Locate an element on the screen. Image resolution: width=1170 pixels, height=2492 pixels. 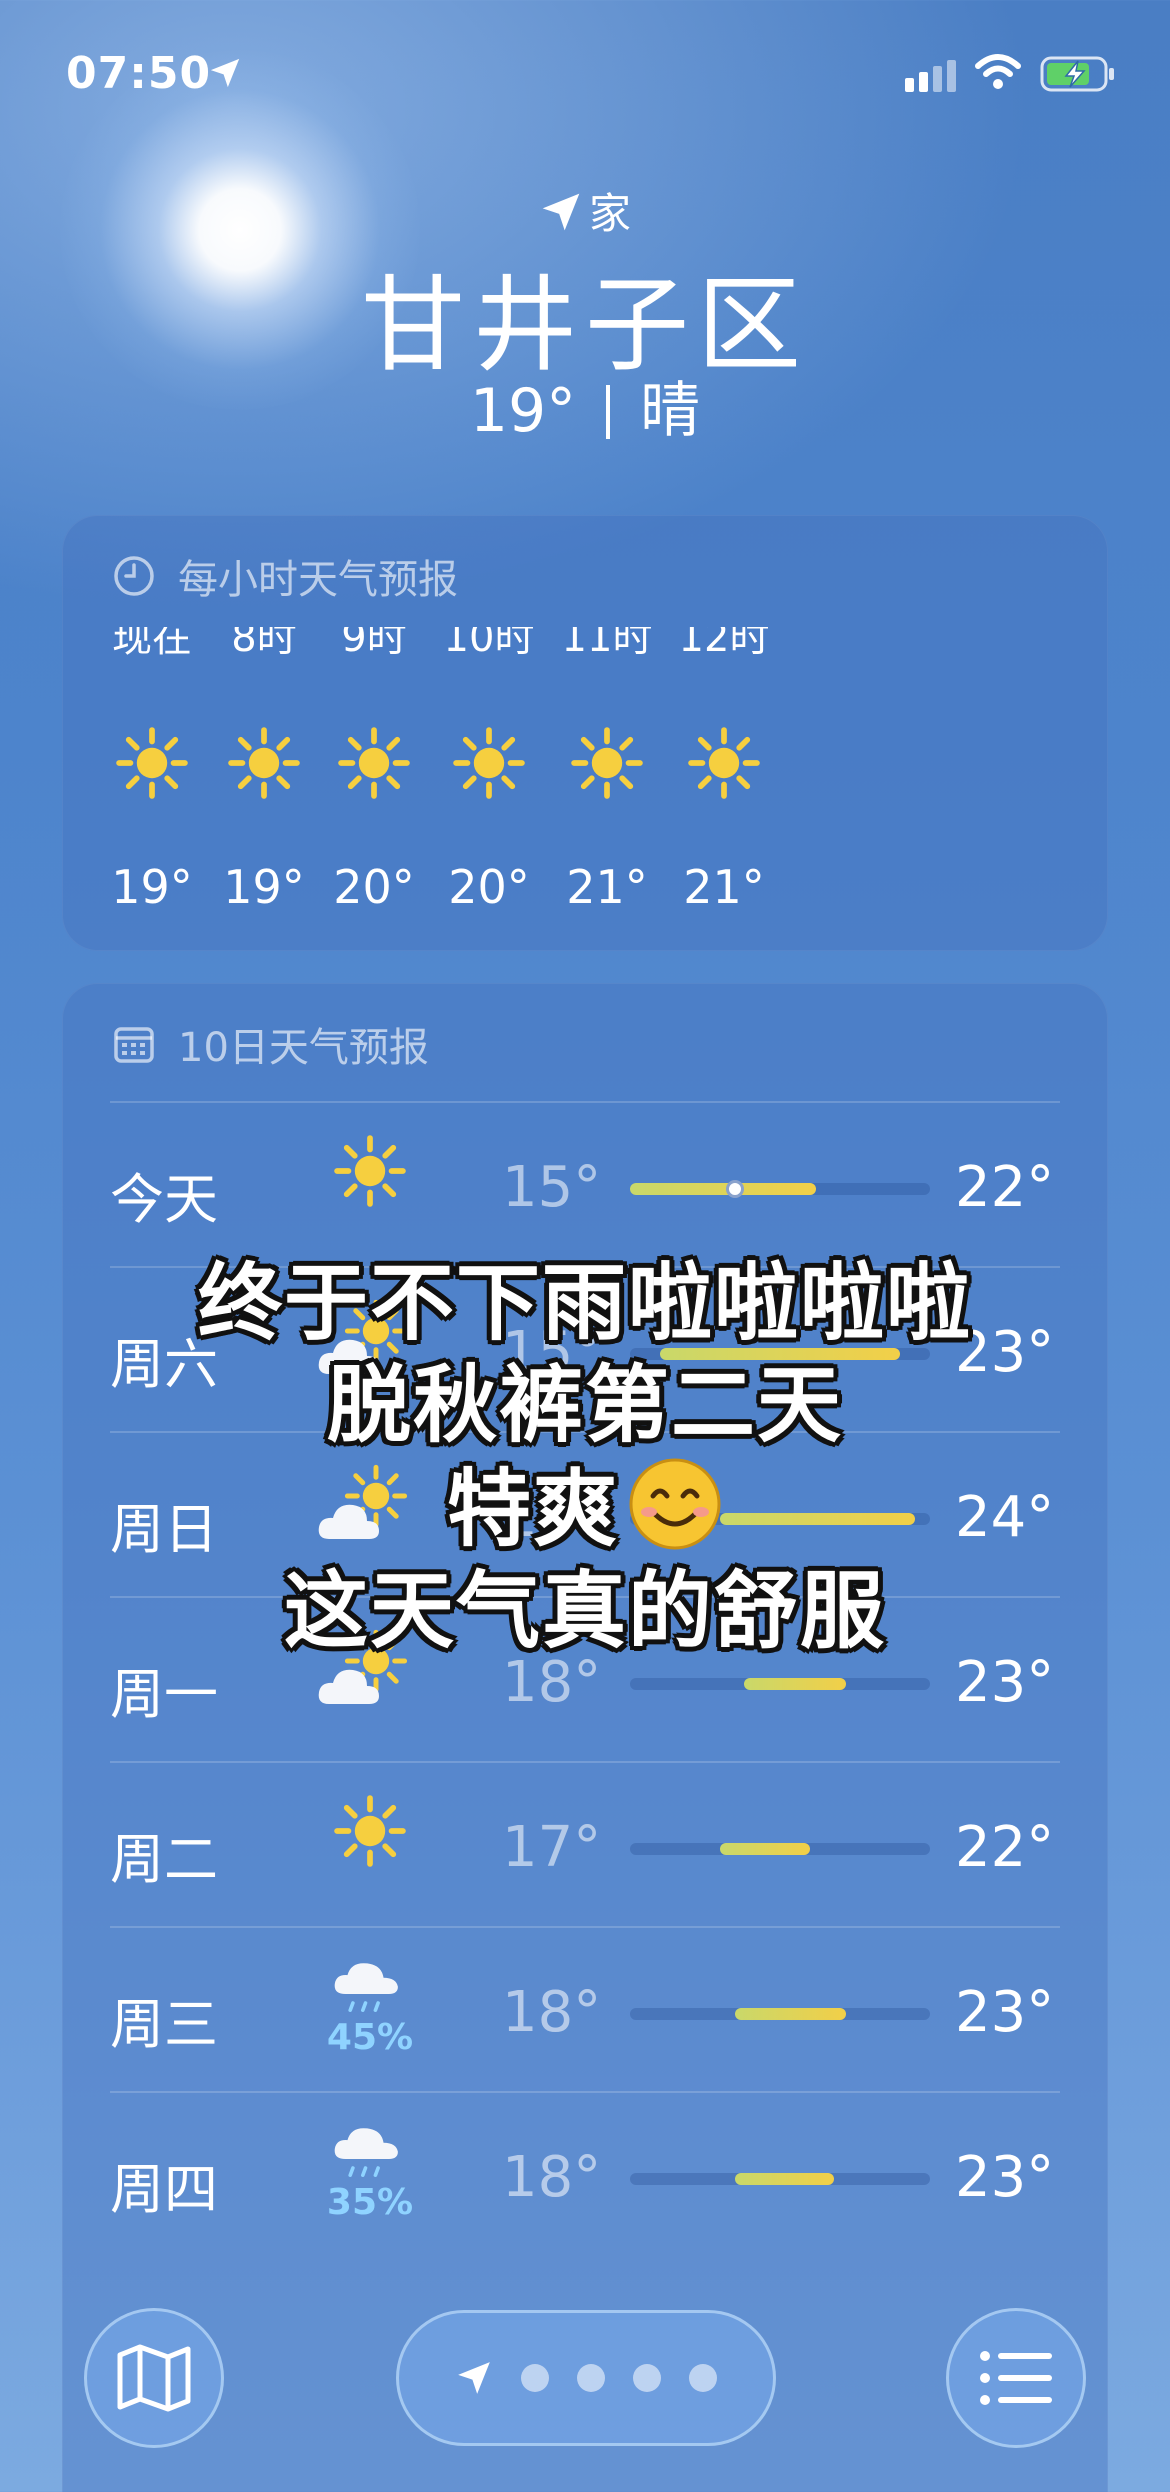
day-row: 周三 45% 18° 23° is located at coordinates (585, 2008).